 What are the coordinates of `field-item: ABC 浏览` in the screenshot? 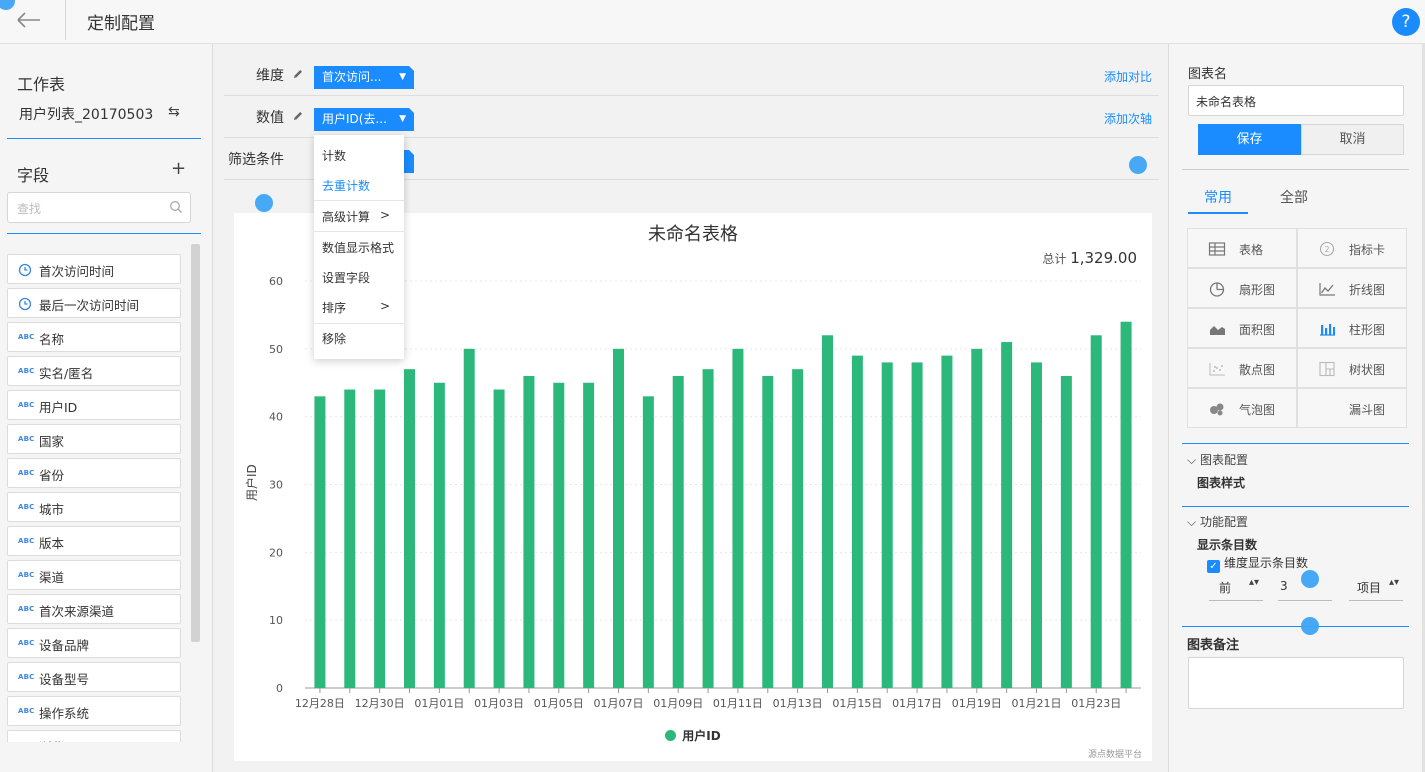 It's located at (94, 736).